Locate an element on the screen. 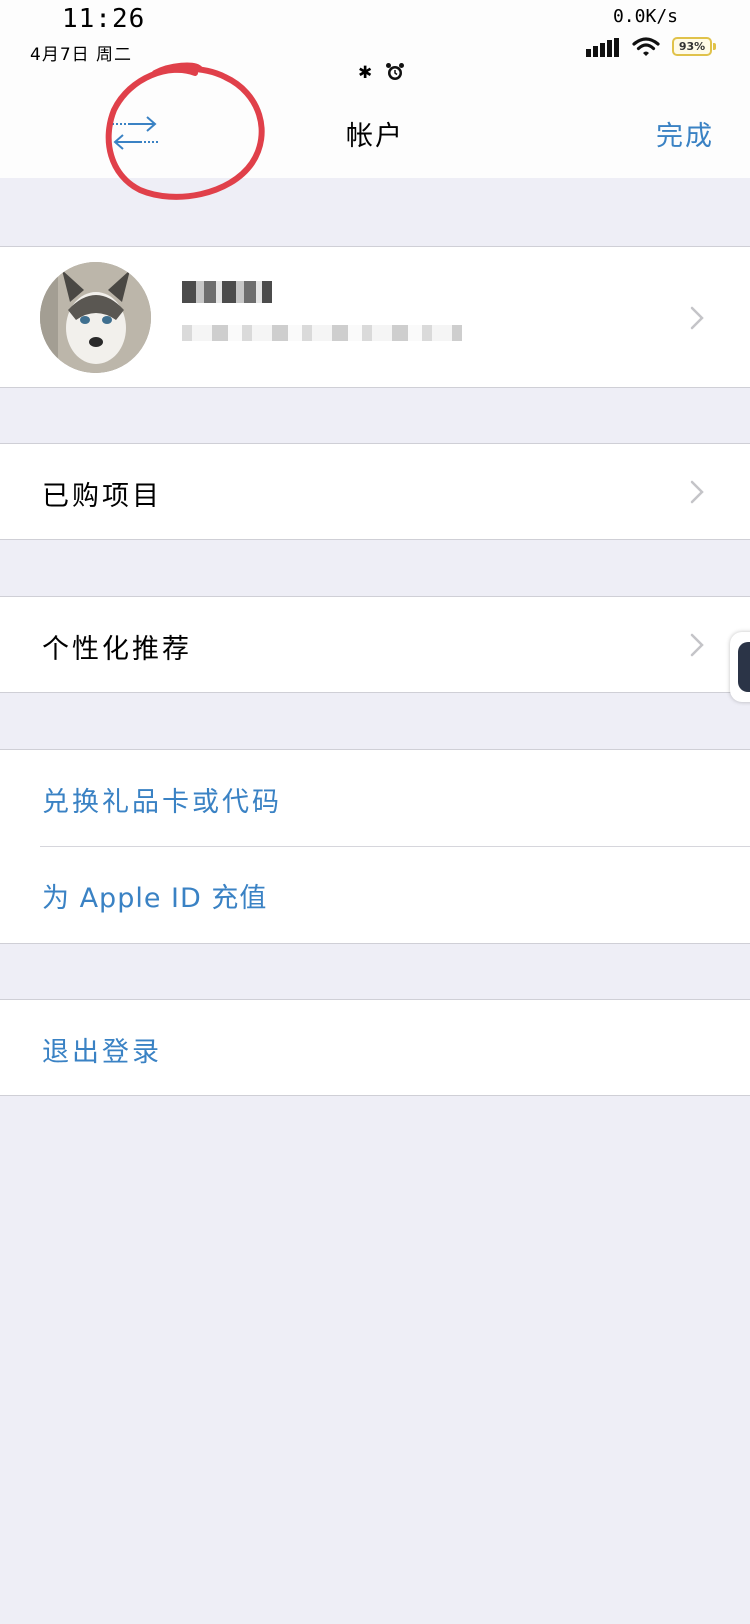 Image resolution: width=750 pixels, height=1624 pixels. husky-avatar-image is located at coordinates (95, 317).